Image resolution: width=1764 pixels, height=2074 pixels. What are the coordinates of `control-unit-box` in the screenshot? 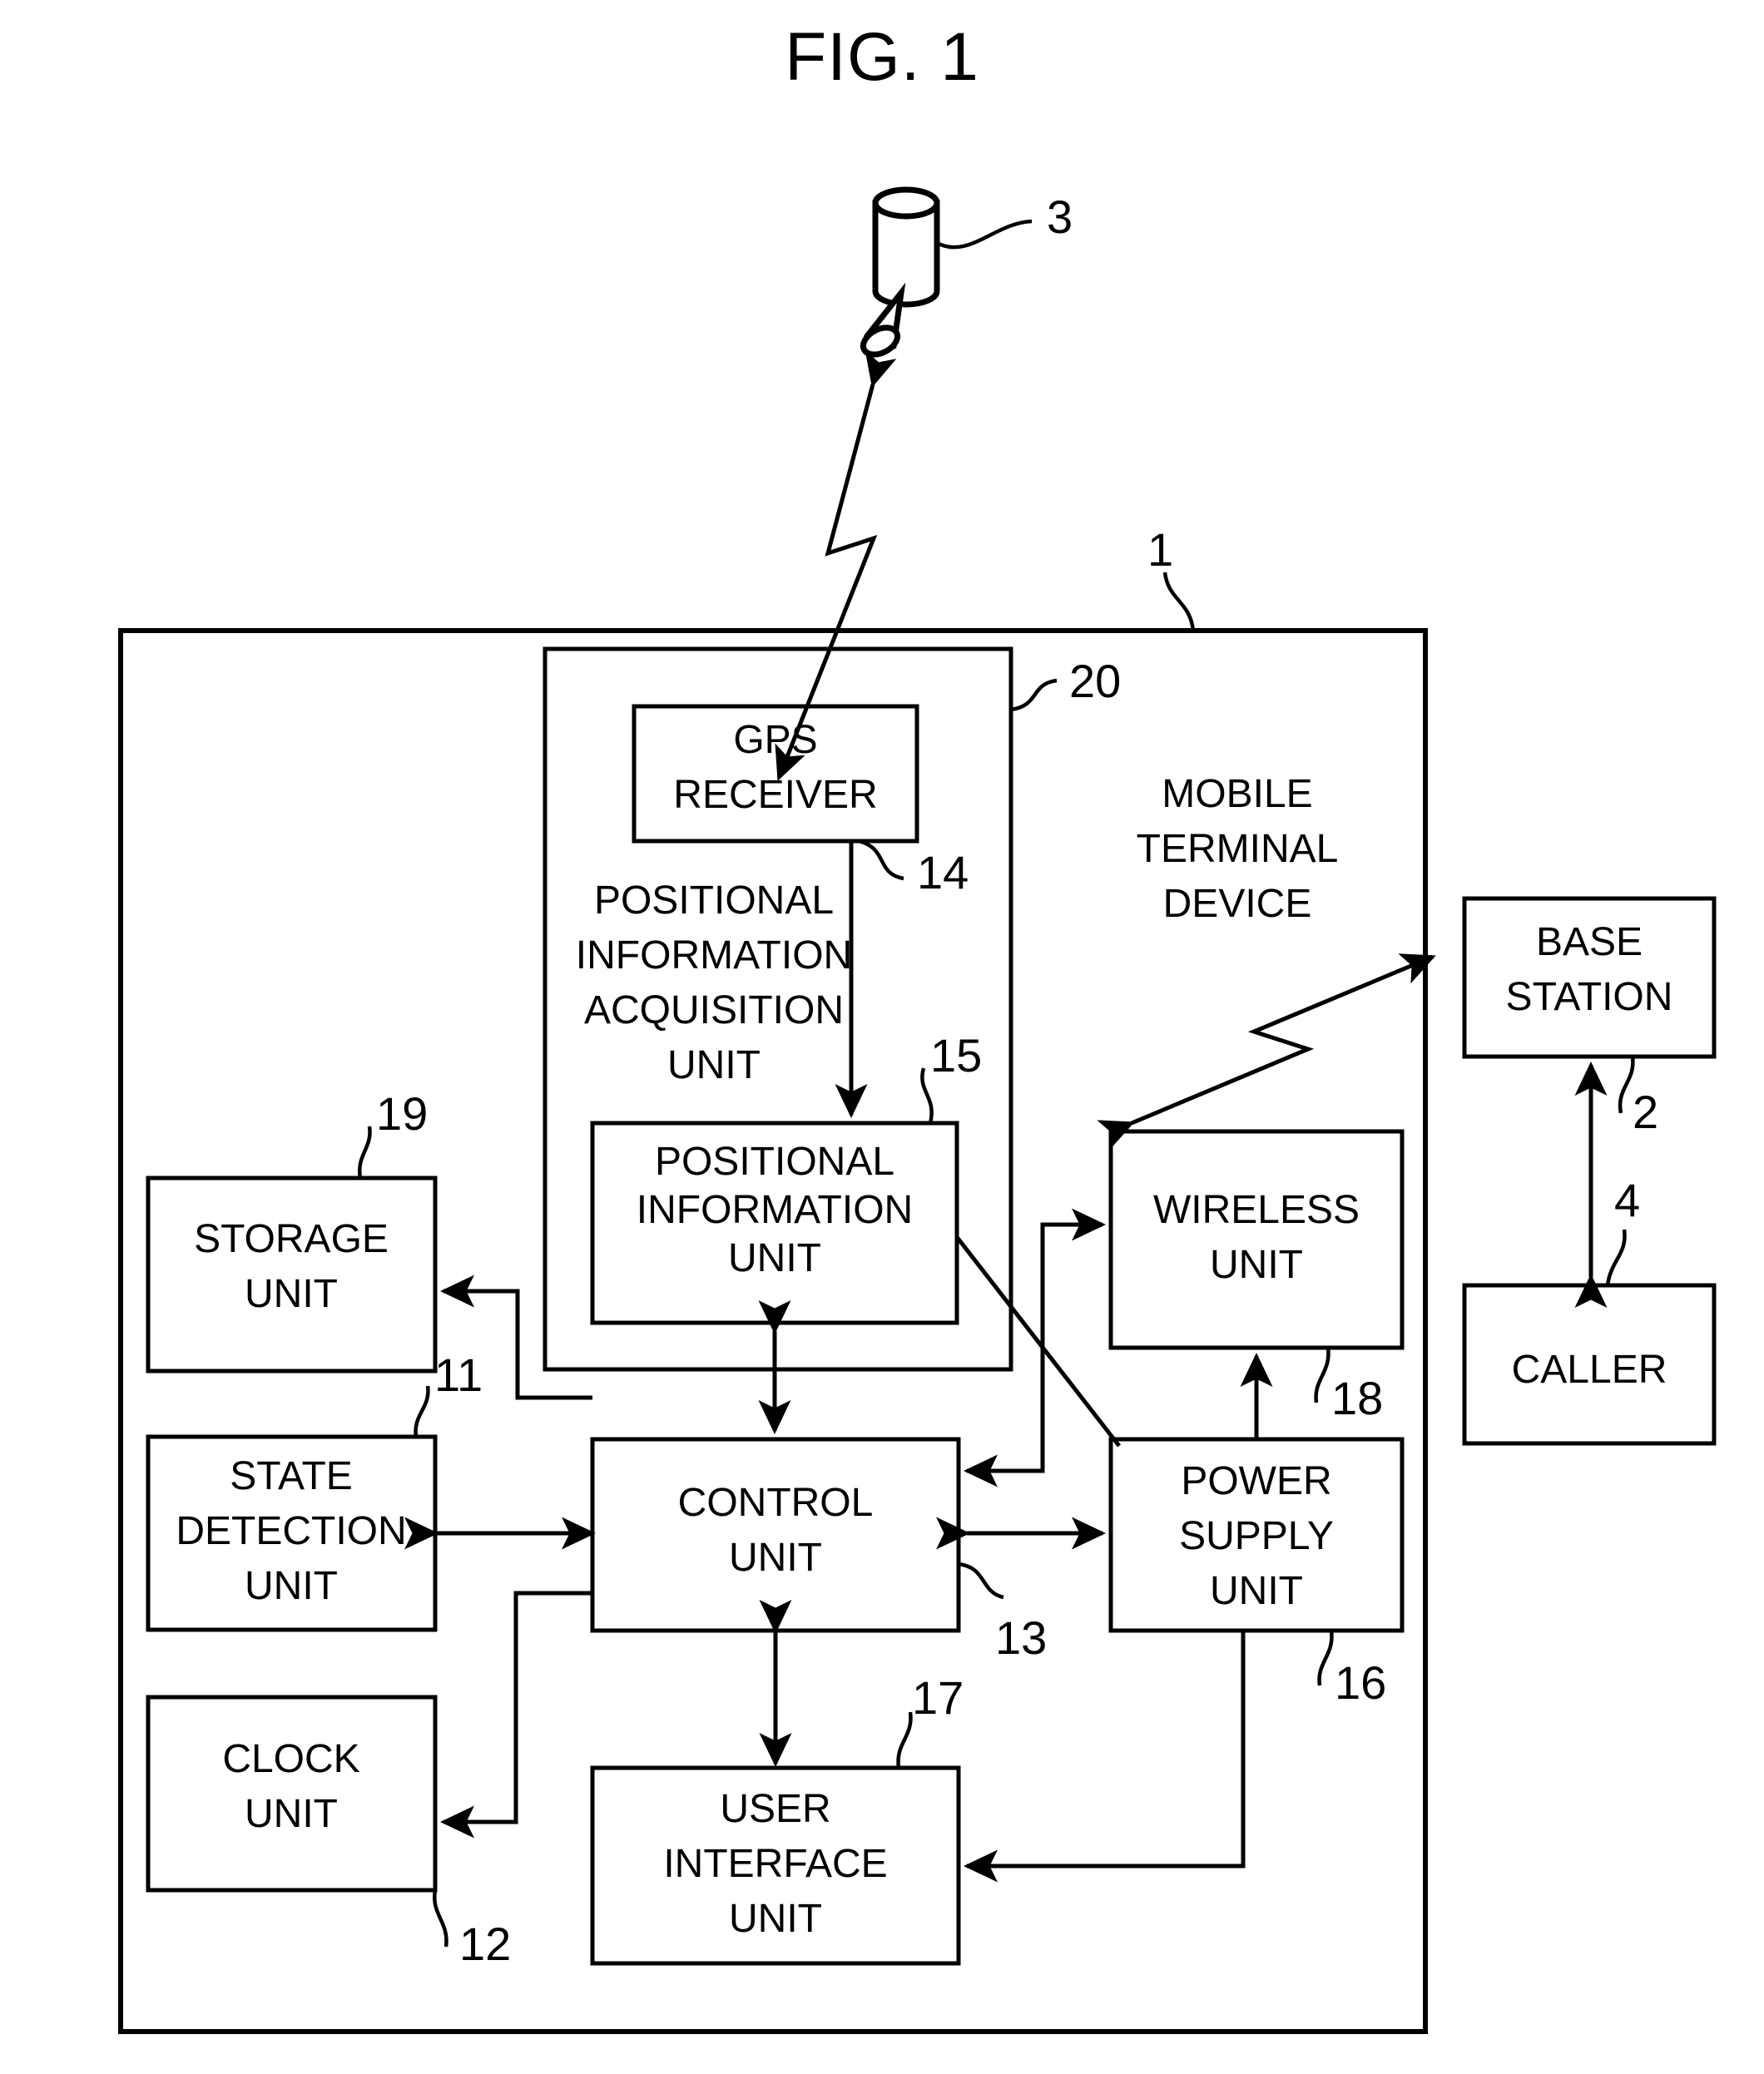 It's located at (776, 1535).